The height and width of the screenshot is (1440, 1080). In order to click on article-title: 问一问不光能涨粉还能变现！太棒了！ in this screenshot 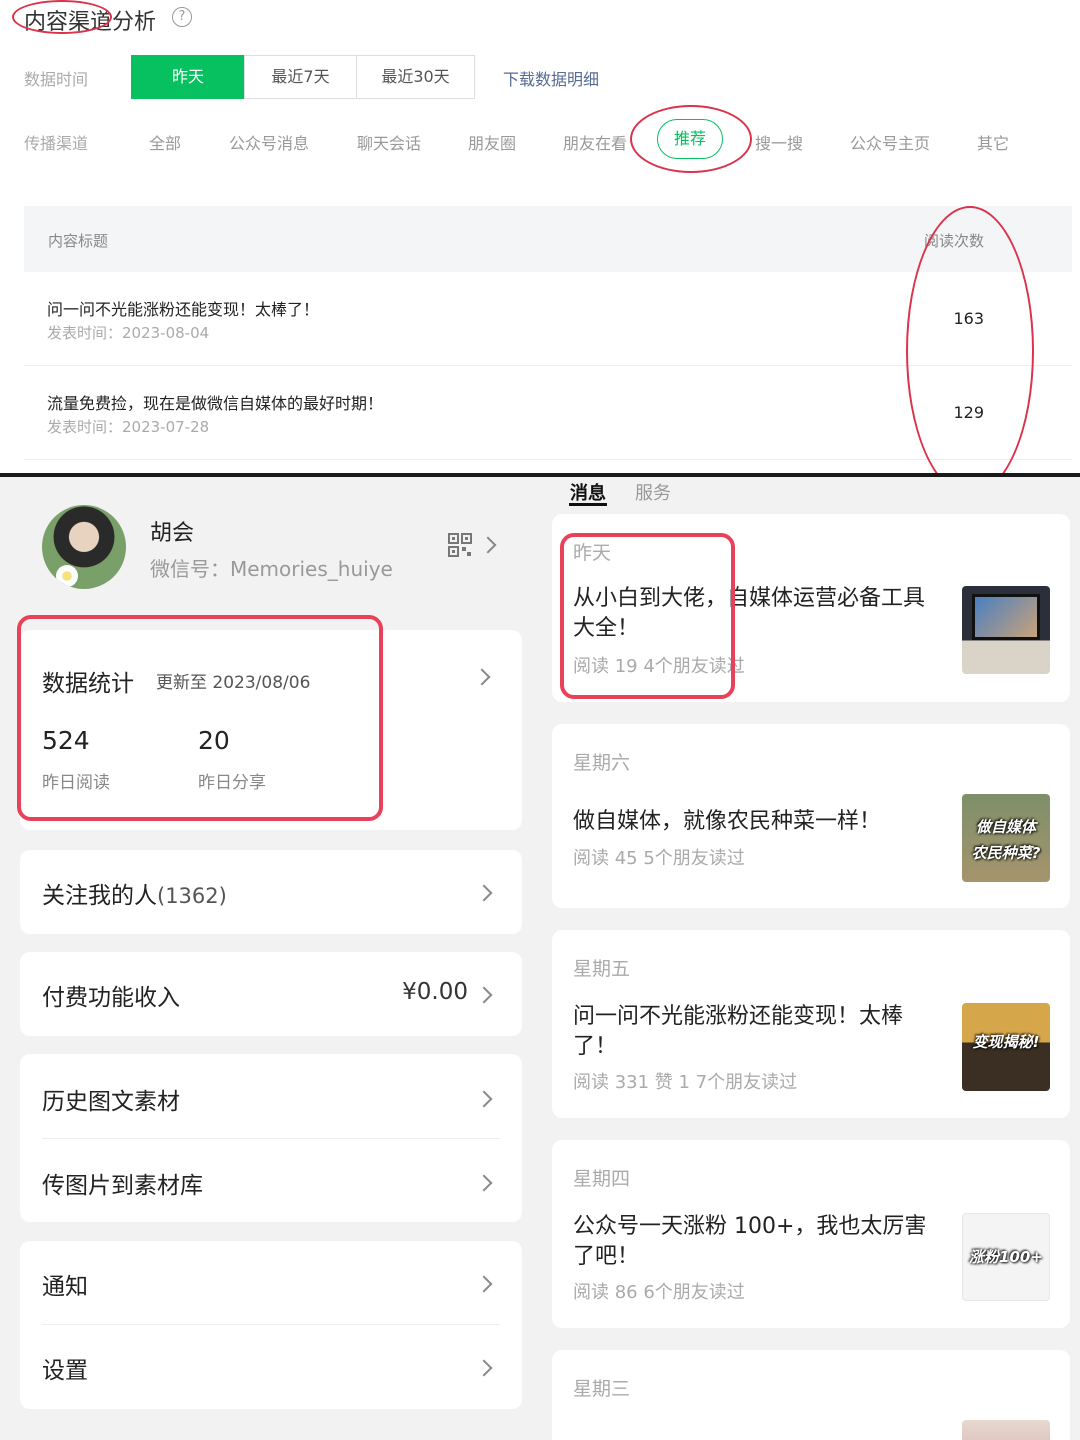, I will do `click(183, 309)`.